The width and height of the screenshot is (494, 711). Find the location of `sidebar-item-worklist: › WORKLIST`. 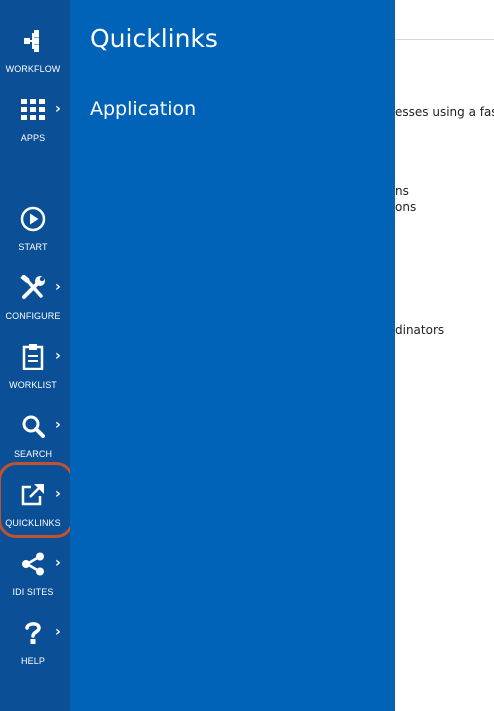

sidebar-item-worklist: › WORKLIST is located at coordinates (35, 368).